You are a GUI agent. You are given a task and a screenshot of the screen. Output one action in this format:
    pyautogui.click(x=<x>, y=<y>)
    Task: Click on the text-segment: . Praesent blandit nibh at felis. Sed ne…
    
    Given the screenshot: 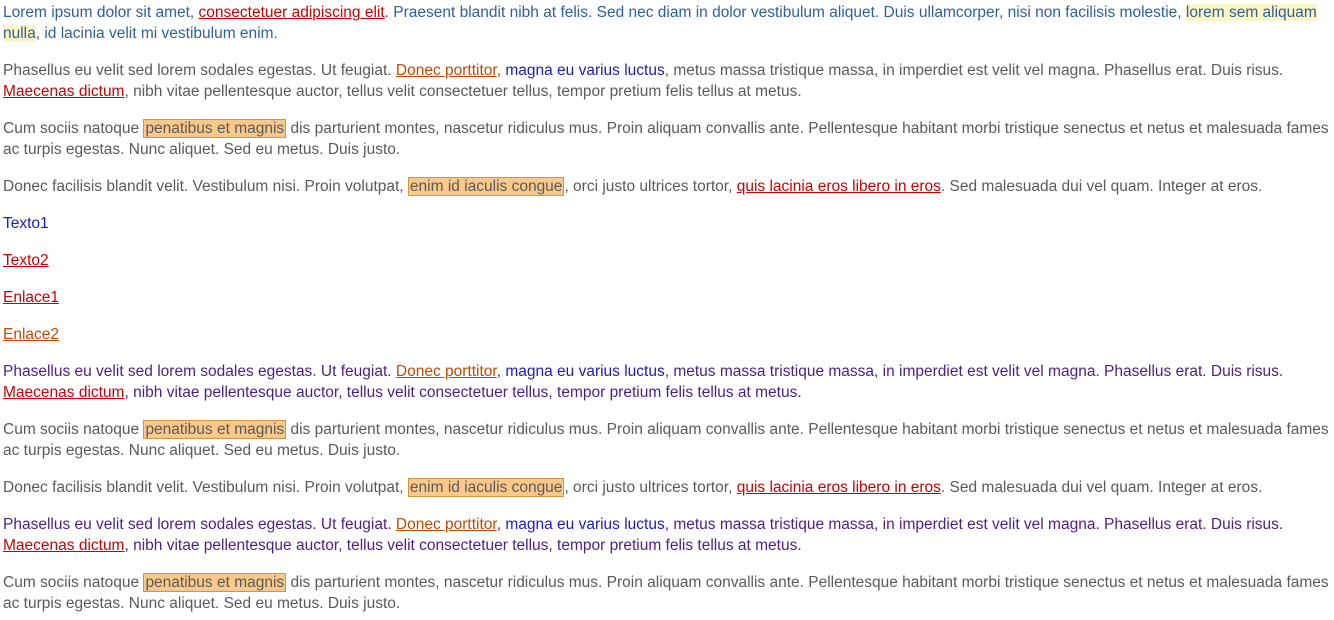 What is the action you would take?
    pyautogui.click(x=785, y=12)
    